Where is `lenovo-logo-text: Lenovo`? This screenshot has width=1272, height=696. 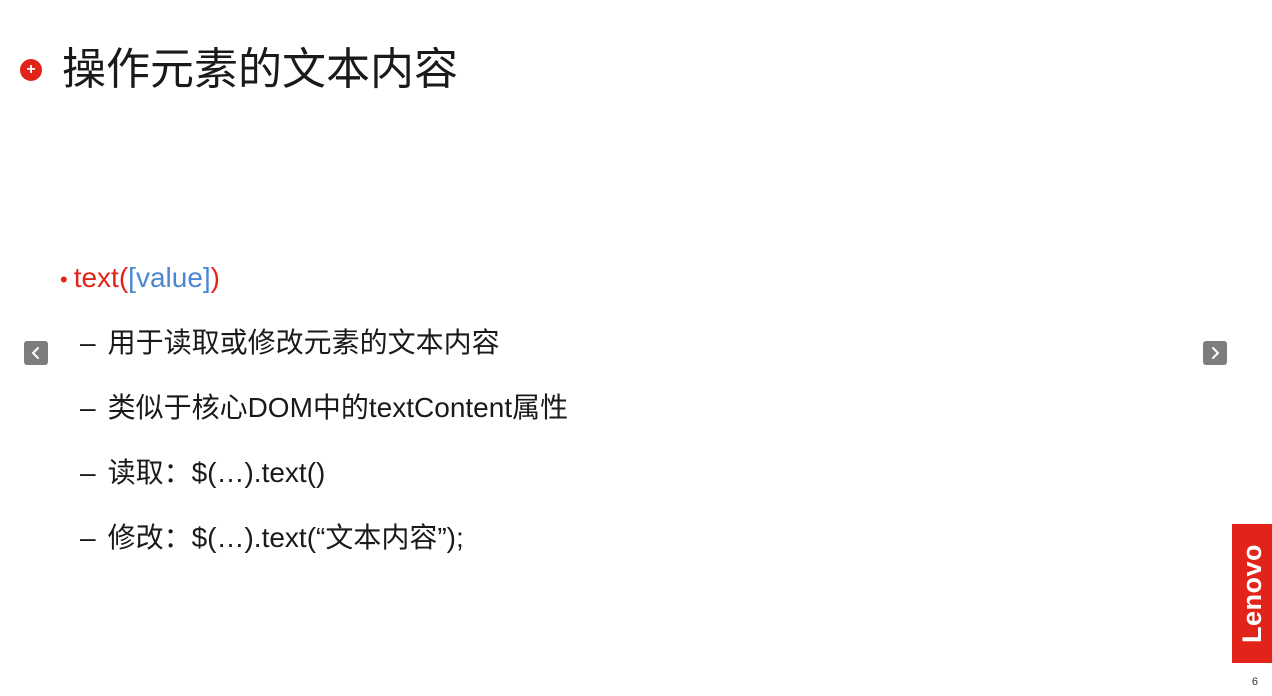
lenovo-logo-text: Lenovo is located at coordinates (1251, 593).